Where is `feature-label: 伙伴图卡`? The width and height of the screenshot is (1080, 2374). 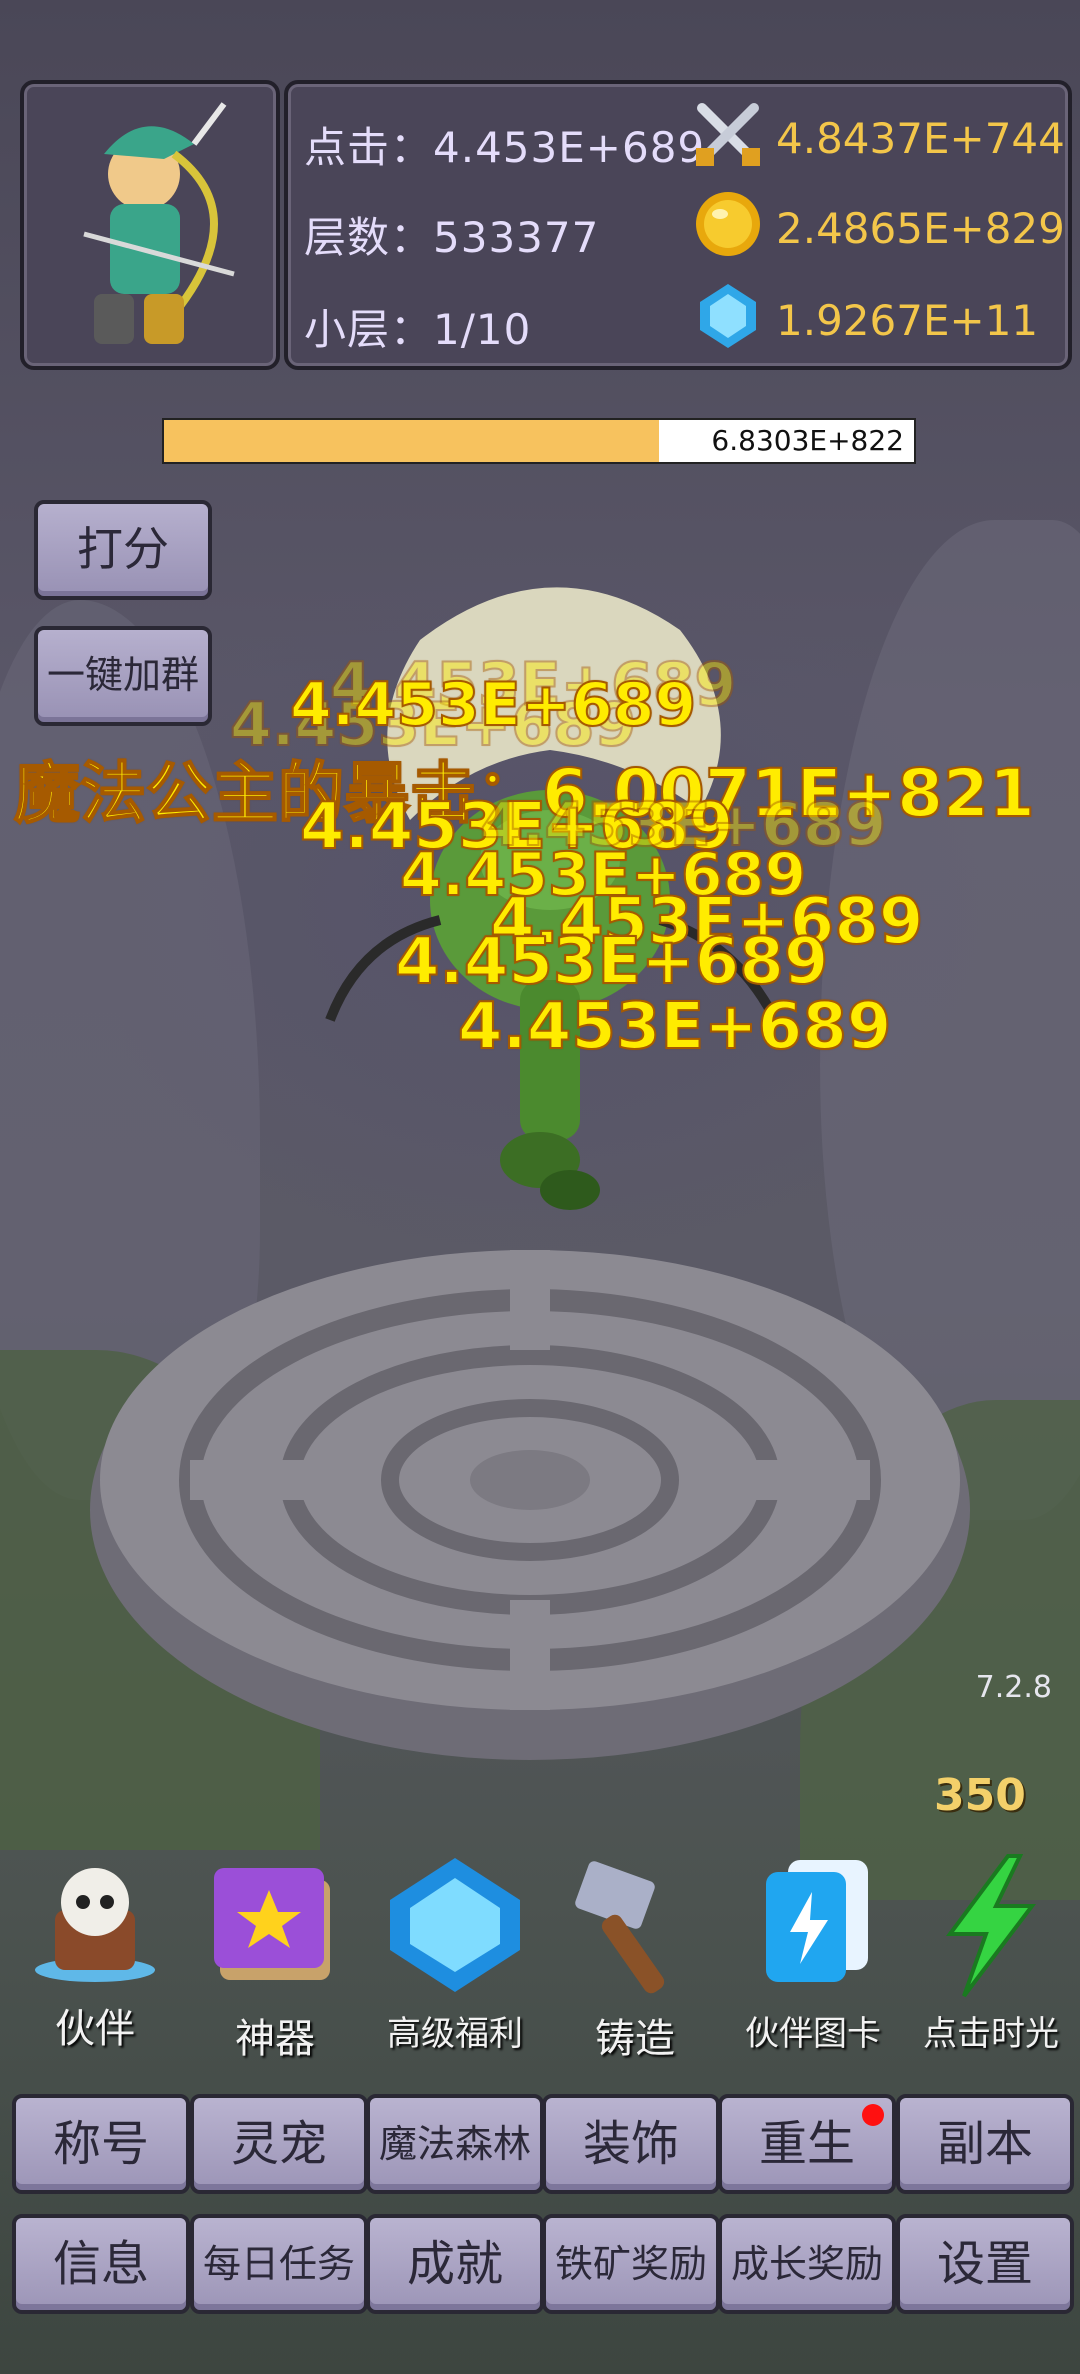 feature-label: 伙伴图卡 is located at coordinates (813, 2034).